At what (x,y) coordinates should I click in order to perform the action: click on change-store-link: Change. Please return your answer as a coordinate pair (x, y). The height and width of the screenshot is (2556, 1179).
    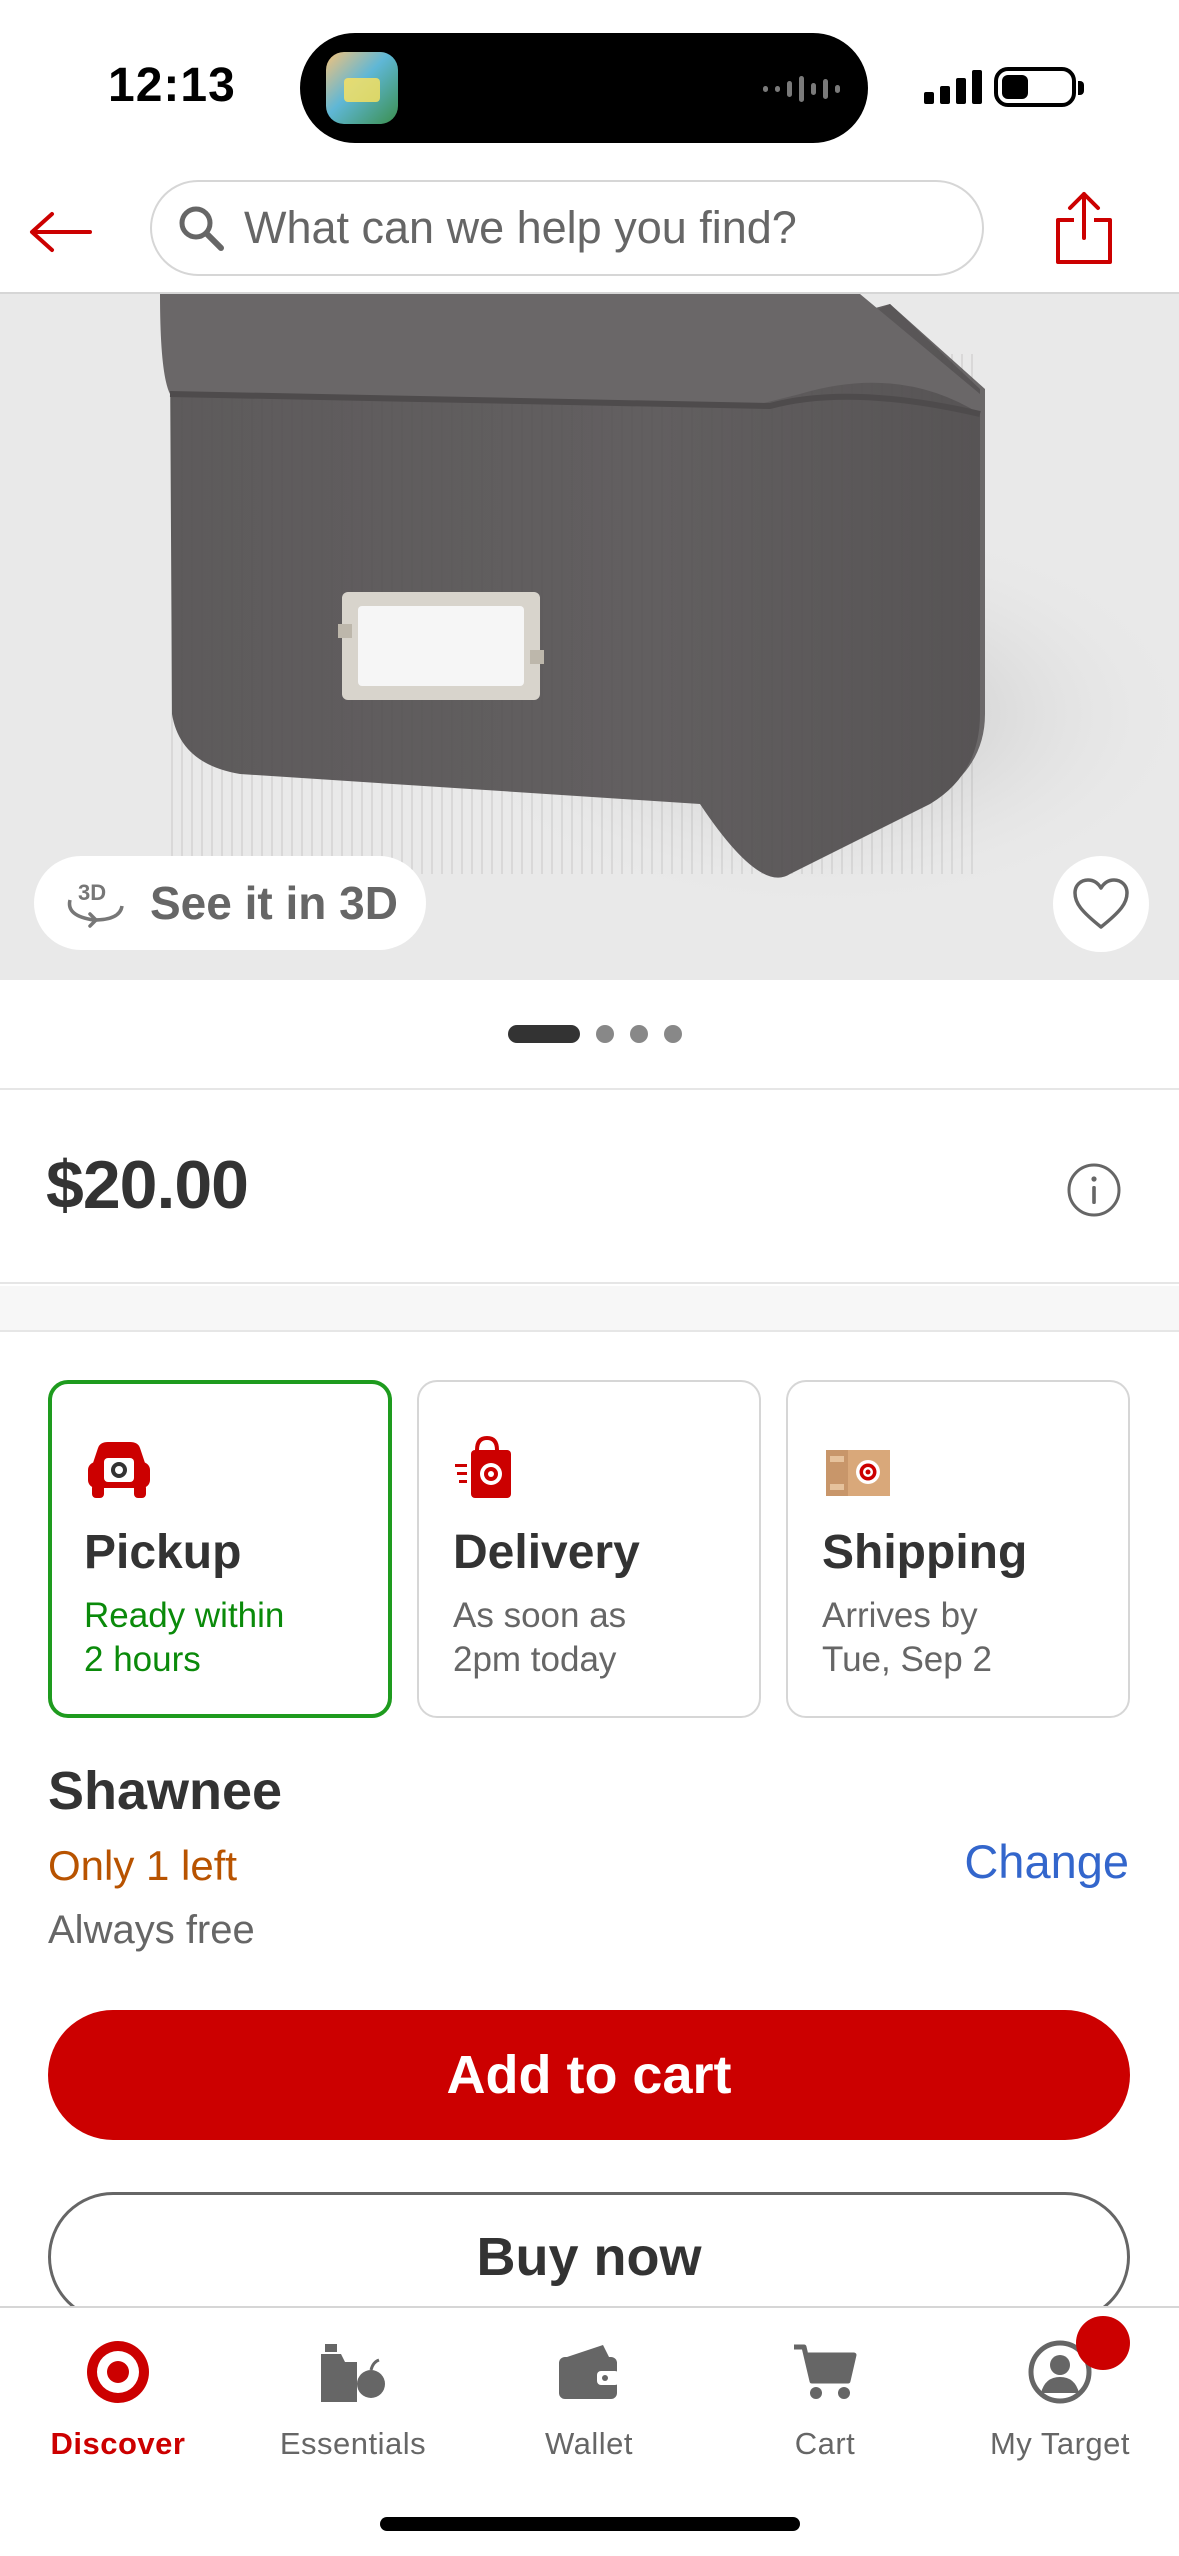
    Looking at the image, I should click on (1046, 1861).